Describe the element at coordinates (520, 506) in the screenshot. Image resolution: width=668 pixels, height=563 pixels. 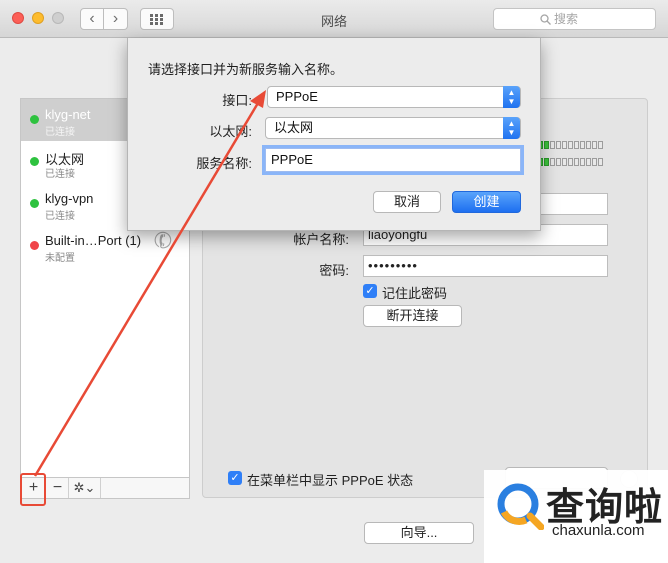
I see `magnifier-logo-icon` at that location.